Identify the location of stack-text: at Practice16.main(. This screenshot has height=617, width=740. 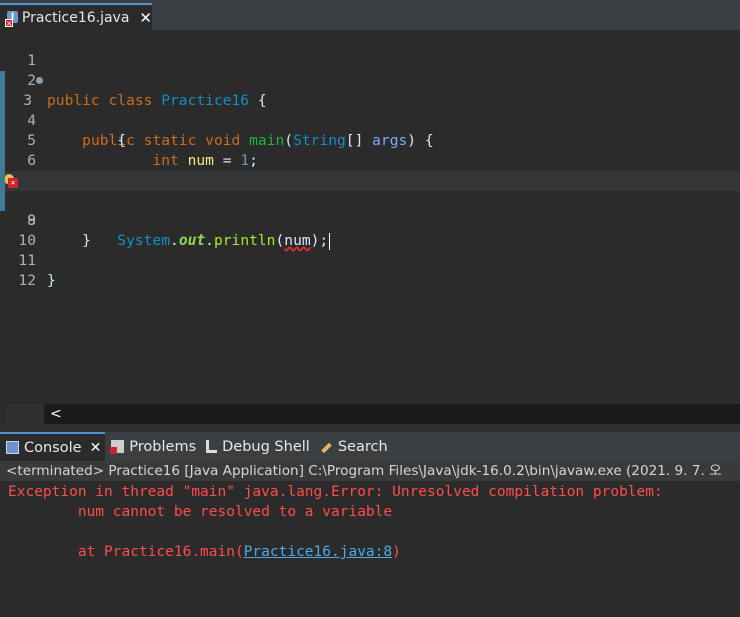
(126, 552).